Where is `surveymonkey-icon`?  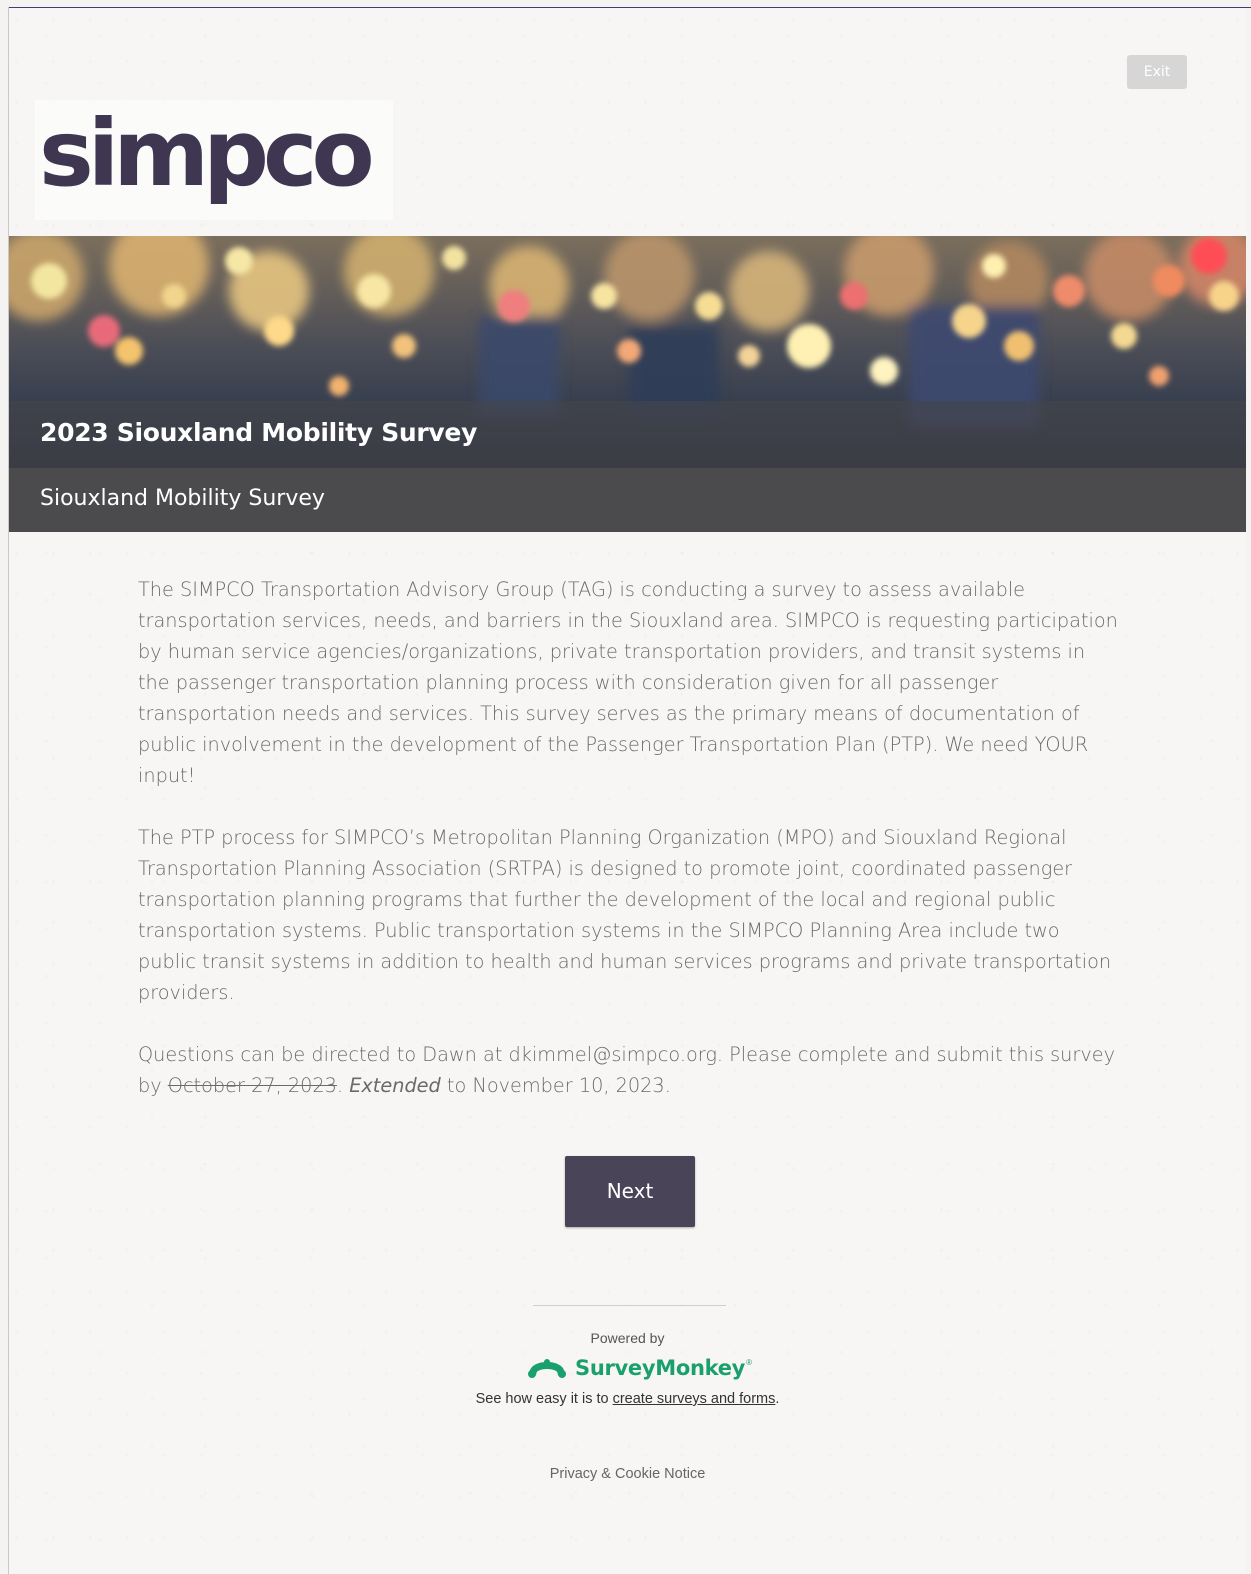 surveymonkey-icon is located at coordinates (547, 1368).